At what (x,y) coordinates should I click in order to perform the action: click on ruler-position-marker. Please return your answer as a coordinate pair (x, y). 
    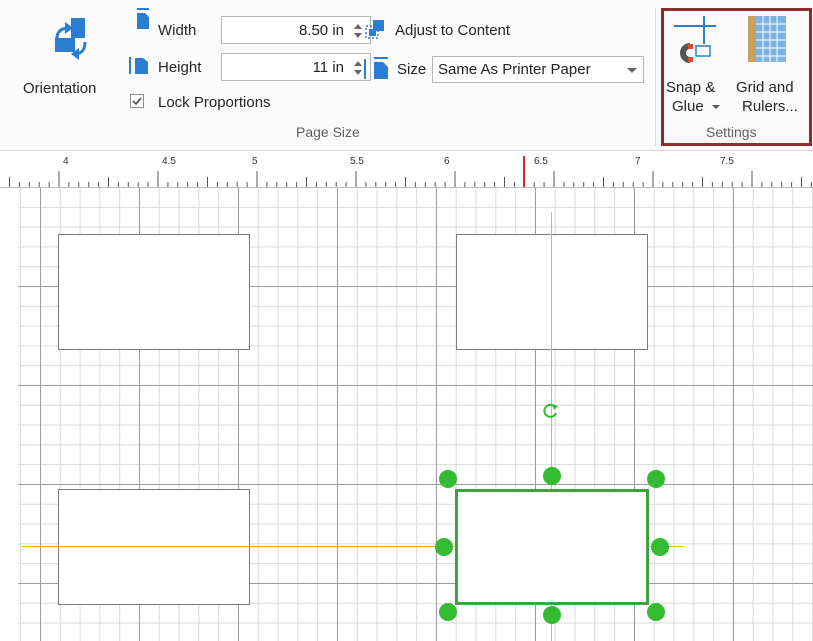
    Looking at the image, I should click on (524, 171).